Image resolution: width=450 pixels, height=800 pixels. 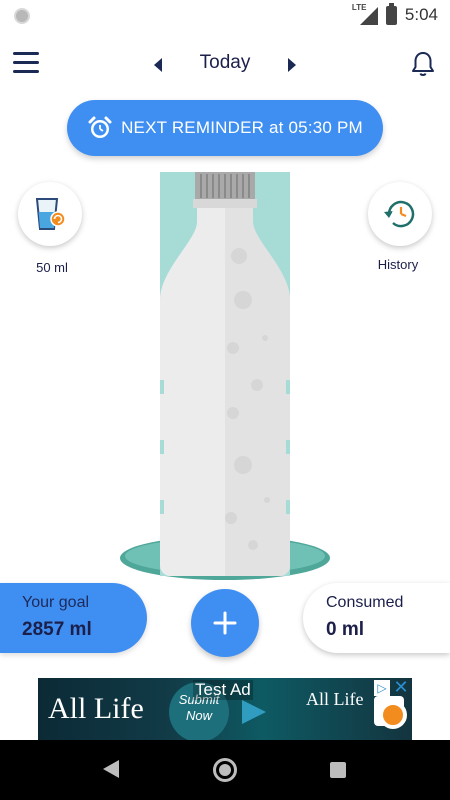 I want to click on consumed-value: 0 ml, so click(x=345, y=629).